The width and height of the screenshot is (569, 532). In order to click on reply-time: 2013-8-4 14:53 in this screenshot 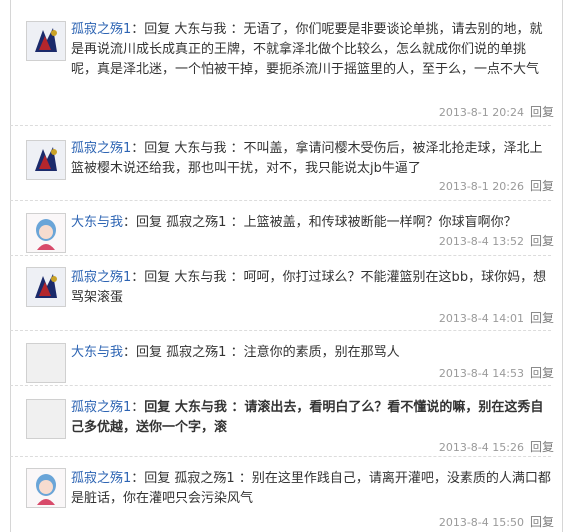, I will do `click(481, 373)`.